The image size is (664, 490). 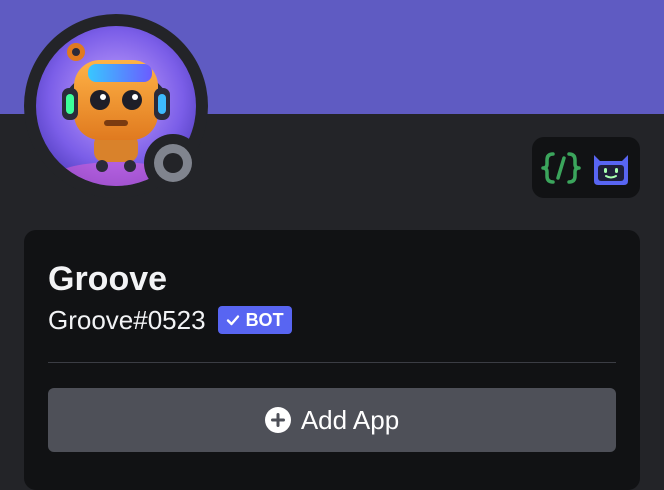 What do you see at coordinates (264, 320) in the screenshot?
I see `bot-tag-label: BOT` at bounding box center [264, 320].